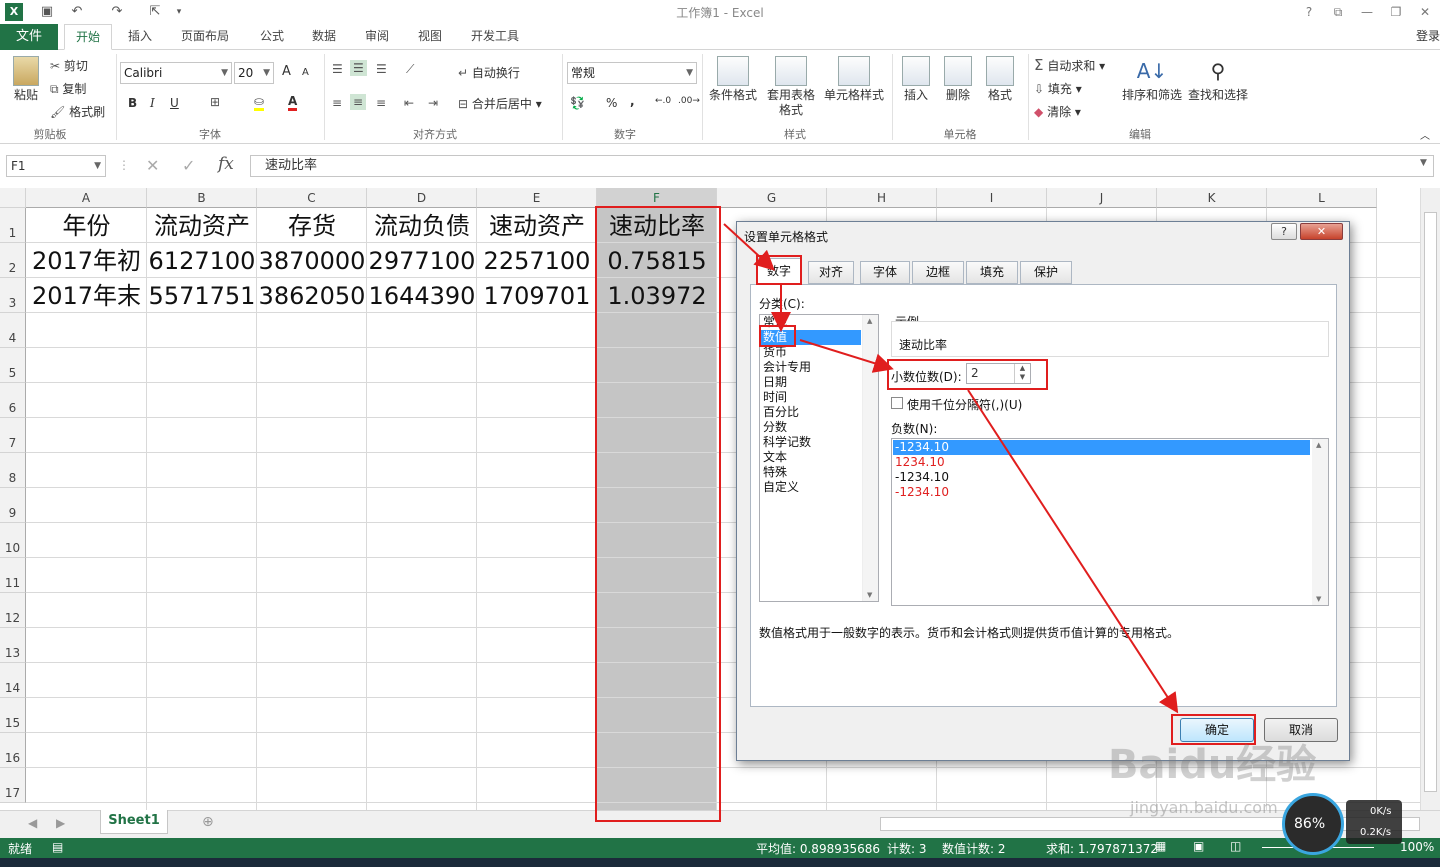 Image resolution: width=1440 pixels, height=867 pixels. What do you see at coordinates (1381, 811) in the screenshot?
I see `upload-speed: 0K/s` at bounding box center [1381, 811].